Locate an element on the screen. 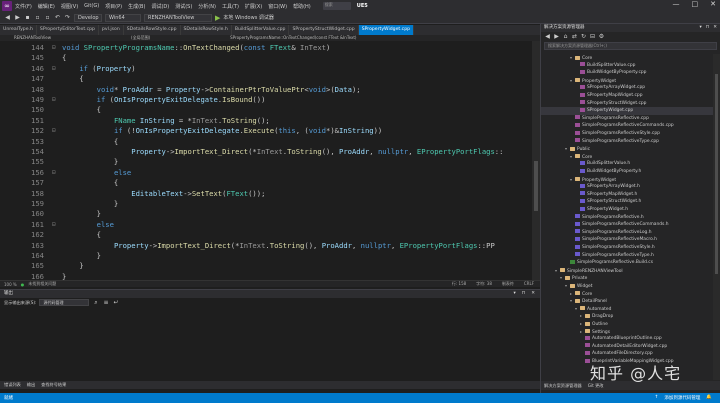 The image size is (720, 403). menu-item: 项目(P) is located at coordinates (113, 6).